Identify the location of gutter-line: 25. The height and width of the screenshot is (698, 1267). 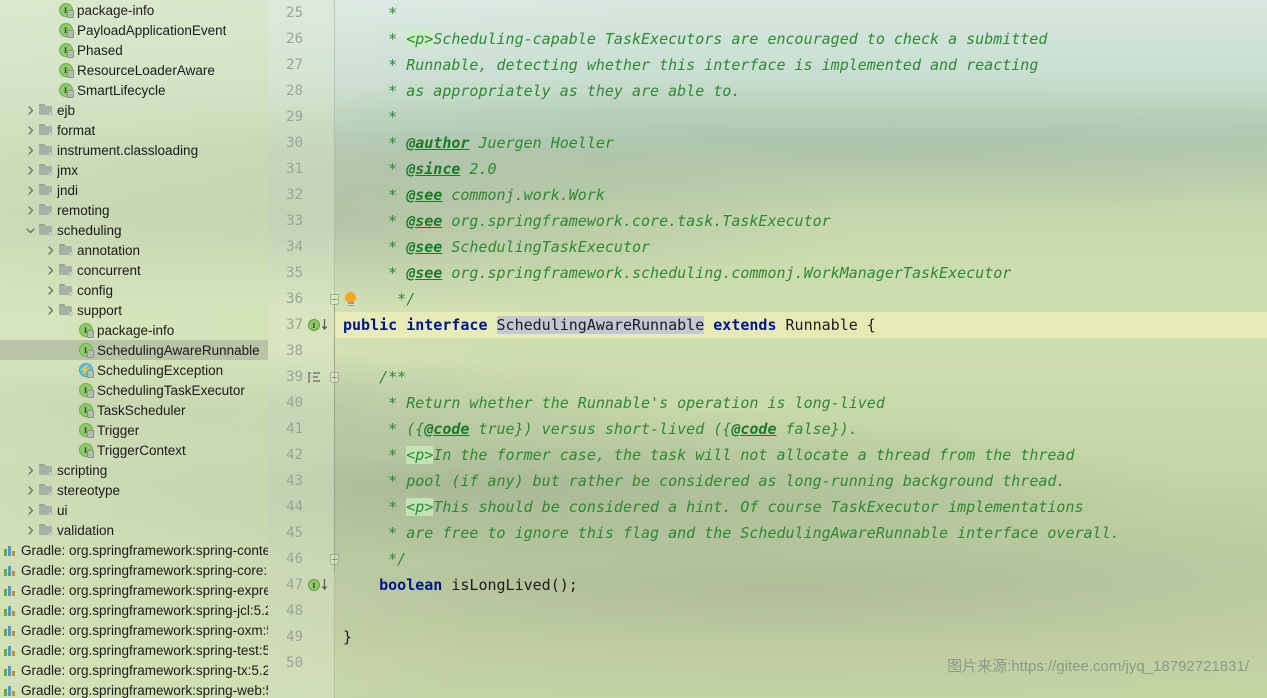
(301, 13).